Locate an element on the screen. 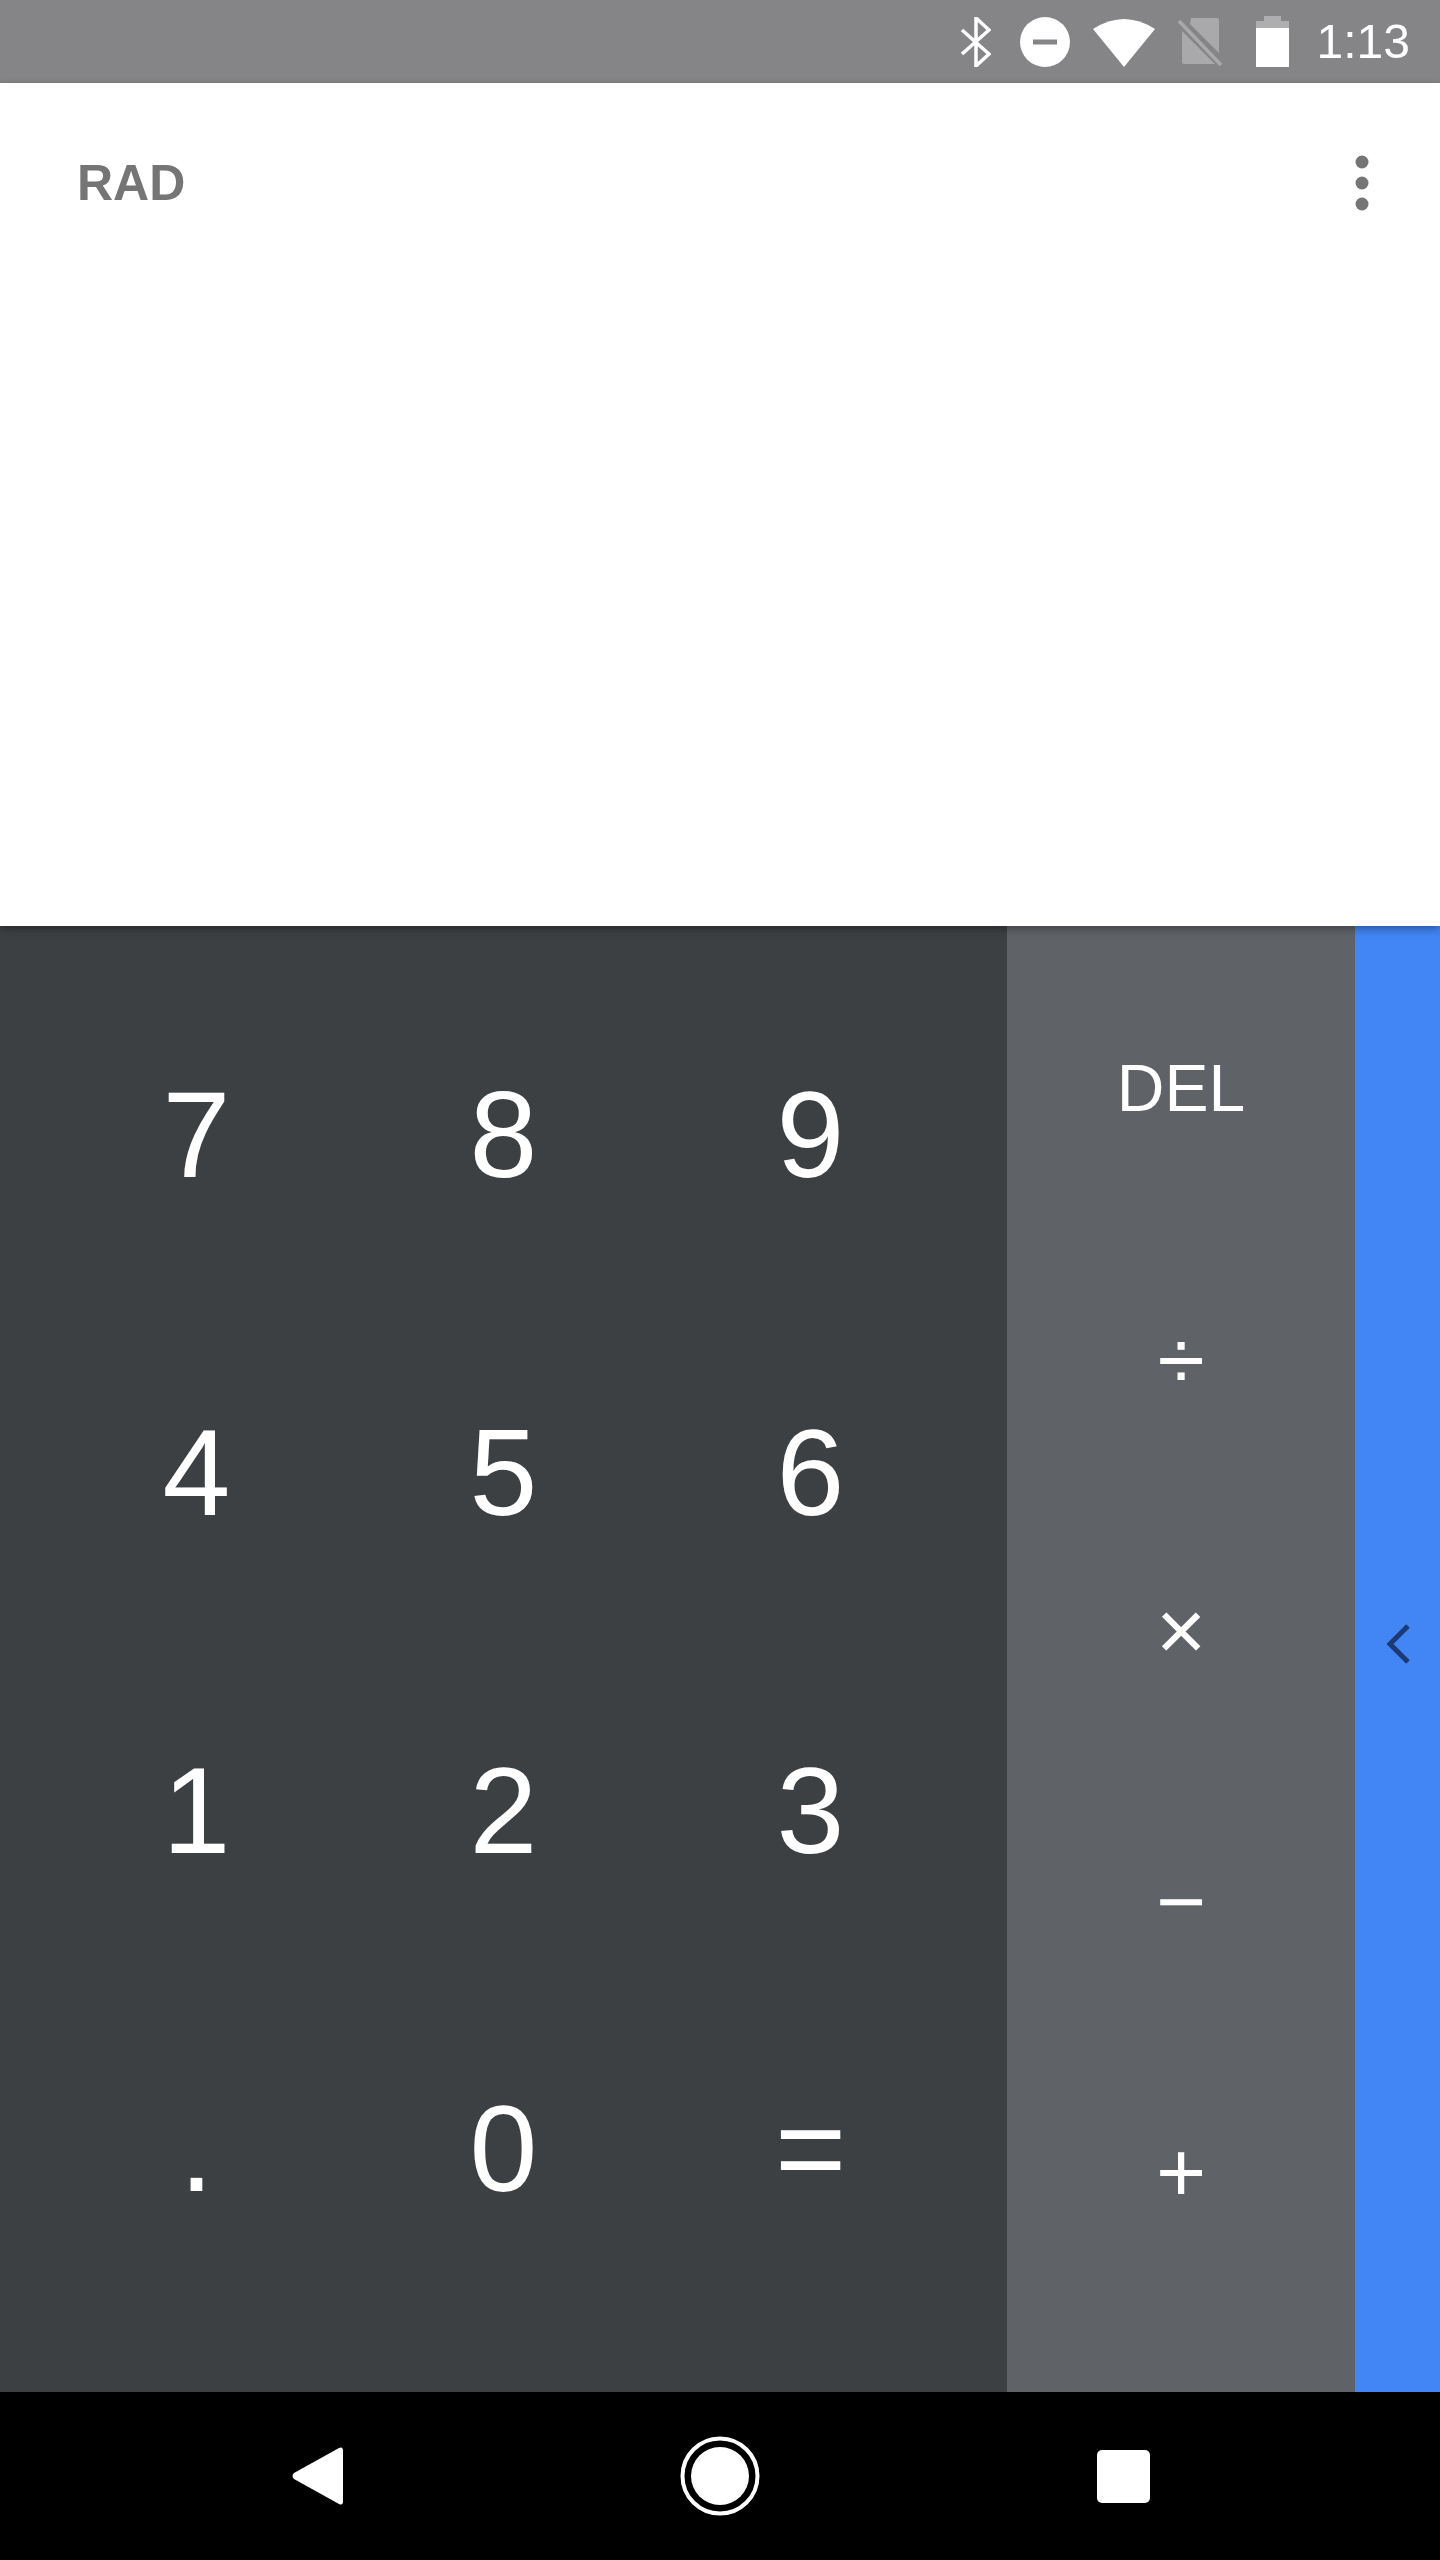  digit-key: 9 is located at coordinates (810, 1135).